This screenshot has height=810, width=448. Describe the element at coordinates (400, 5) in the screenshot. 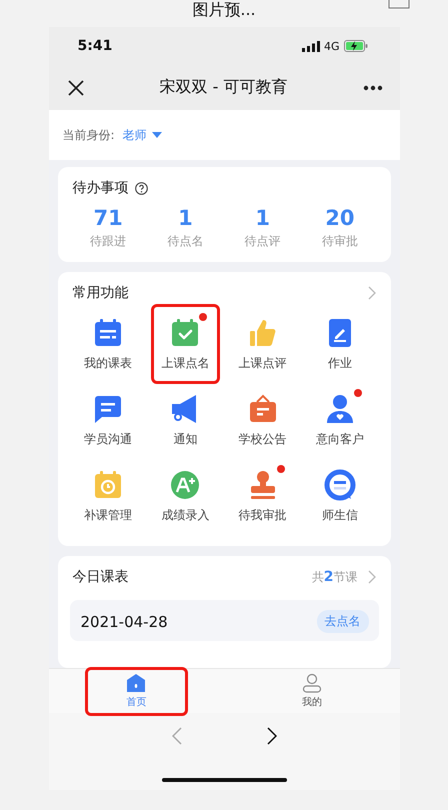

I see `window-icon` at that location.